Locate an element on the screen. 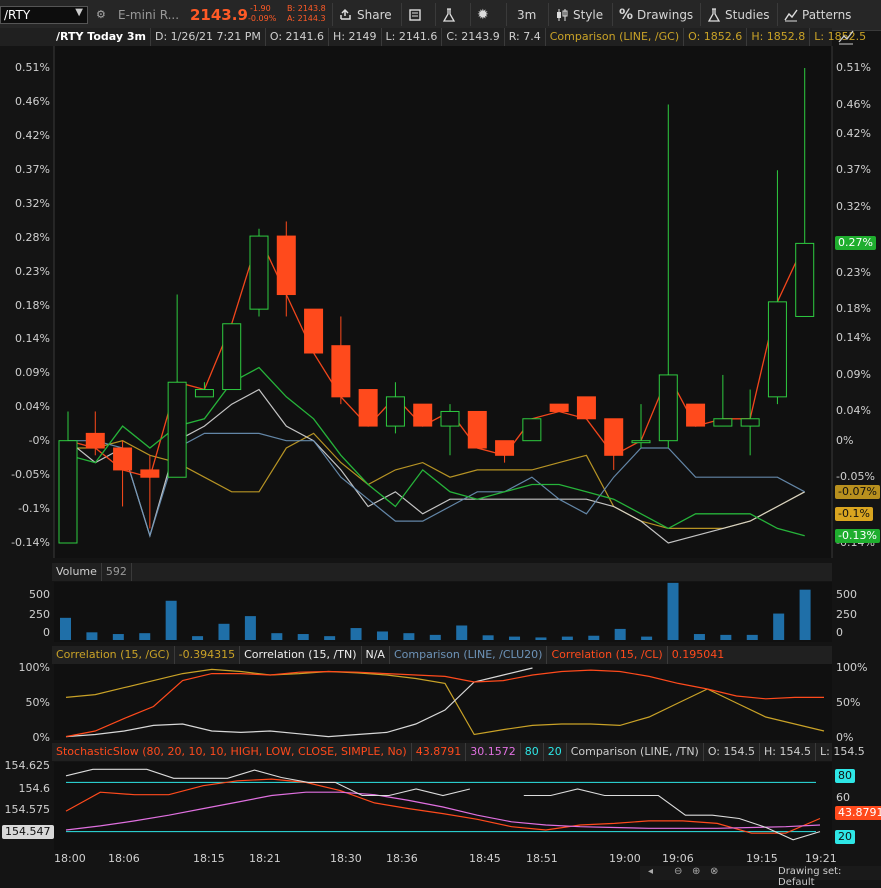 This screenshot has width=881, height=888. time-label: 18:15 is located at coordinates (209, 858).